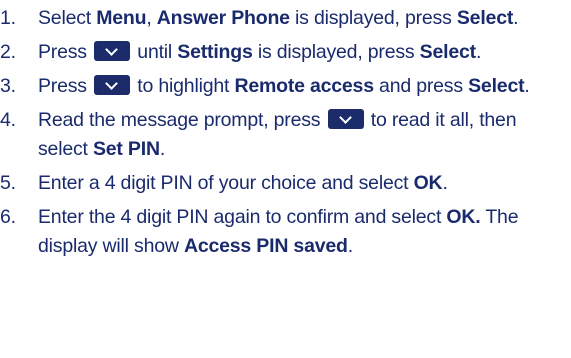 The image size is (571, 358). What do you see at coordinates (182, 120) in the screenshot?
I see `step-text: Read the message prompt, press` at bounding box center [182, 120].